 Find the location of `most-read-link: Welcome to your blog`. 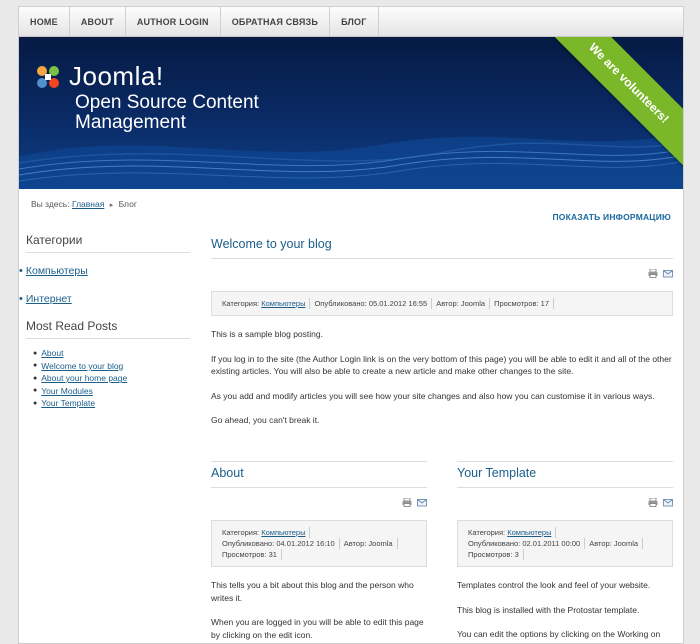

most-read-link: Welcome to your blog is located at coordinates (82, 366).